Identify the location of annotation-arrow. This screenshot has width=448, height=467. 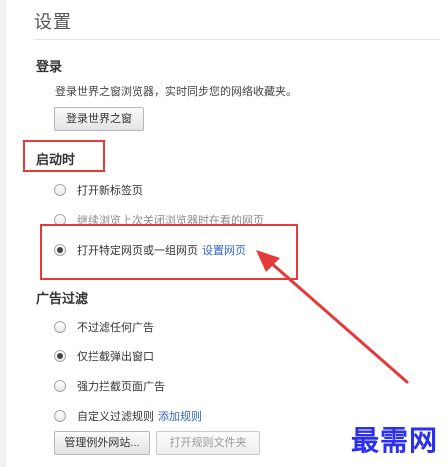
(332, 317).